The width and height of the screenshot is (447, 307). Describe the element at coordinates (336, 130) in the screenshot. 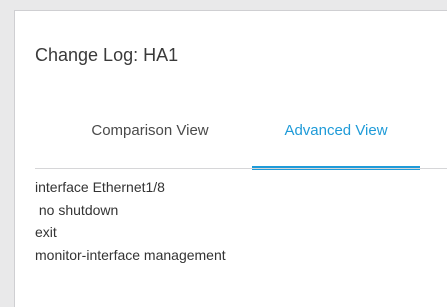

I see `tab-label: Advanced View` at that location.